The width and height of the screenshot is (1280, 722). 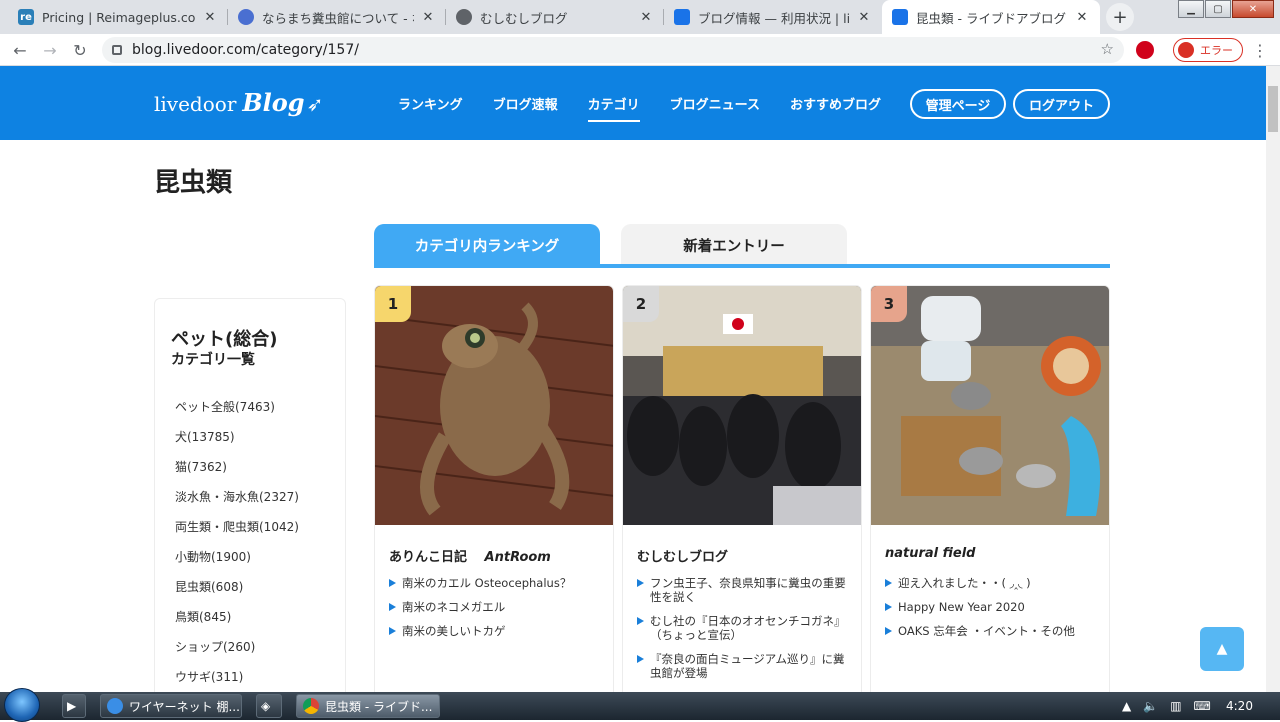 I want to click on entry-link: Happy New Year 2020, so click(x=993, y=607).